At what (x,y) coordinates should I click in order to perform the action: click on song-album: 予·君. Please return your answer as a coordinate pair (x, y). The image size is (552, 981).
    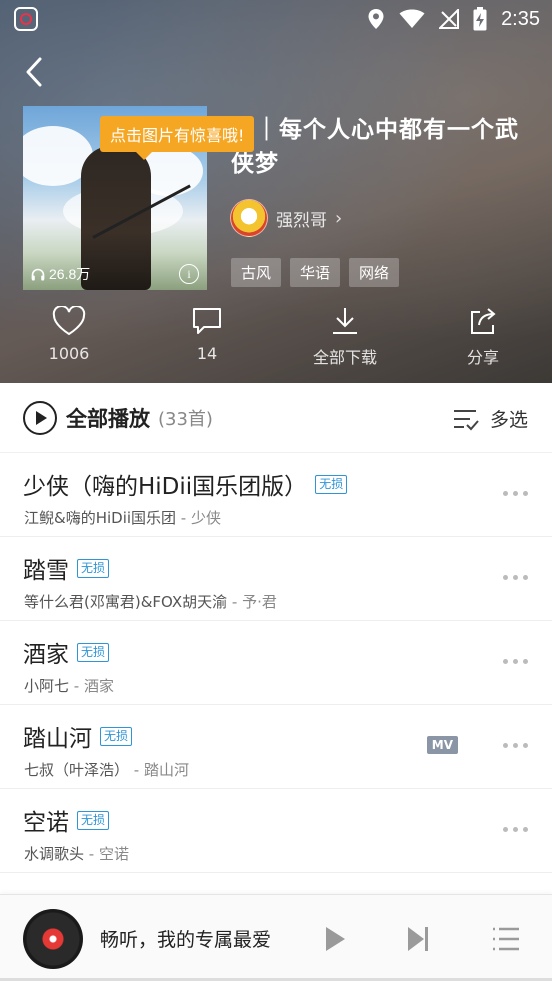
    Looking at the image, I should click on (259, 602).